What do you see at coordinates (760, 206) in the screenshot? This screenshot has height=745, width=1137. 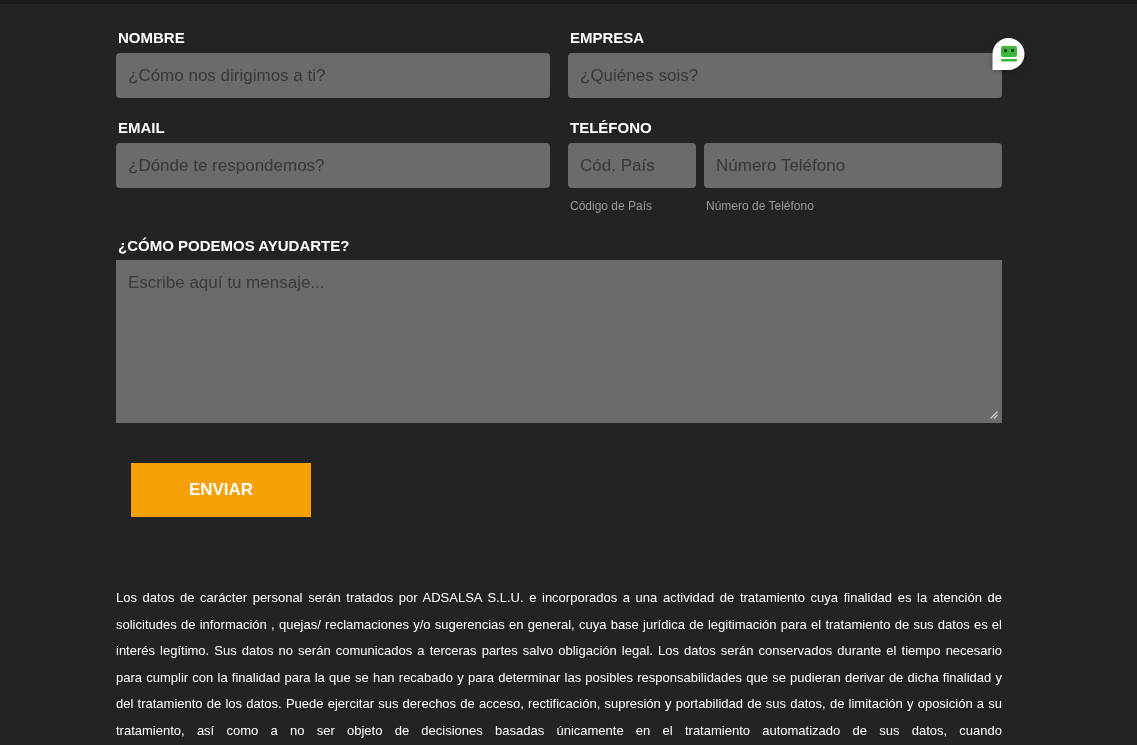 I see `field-hint: Número de Teléfono` at bounding box center [760, 206].